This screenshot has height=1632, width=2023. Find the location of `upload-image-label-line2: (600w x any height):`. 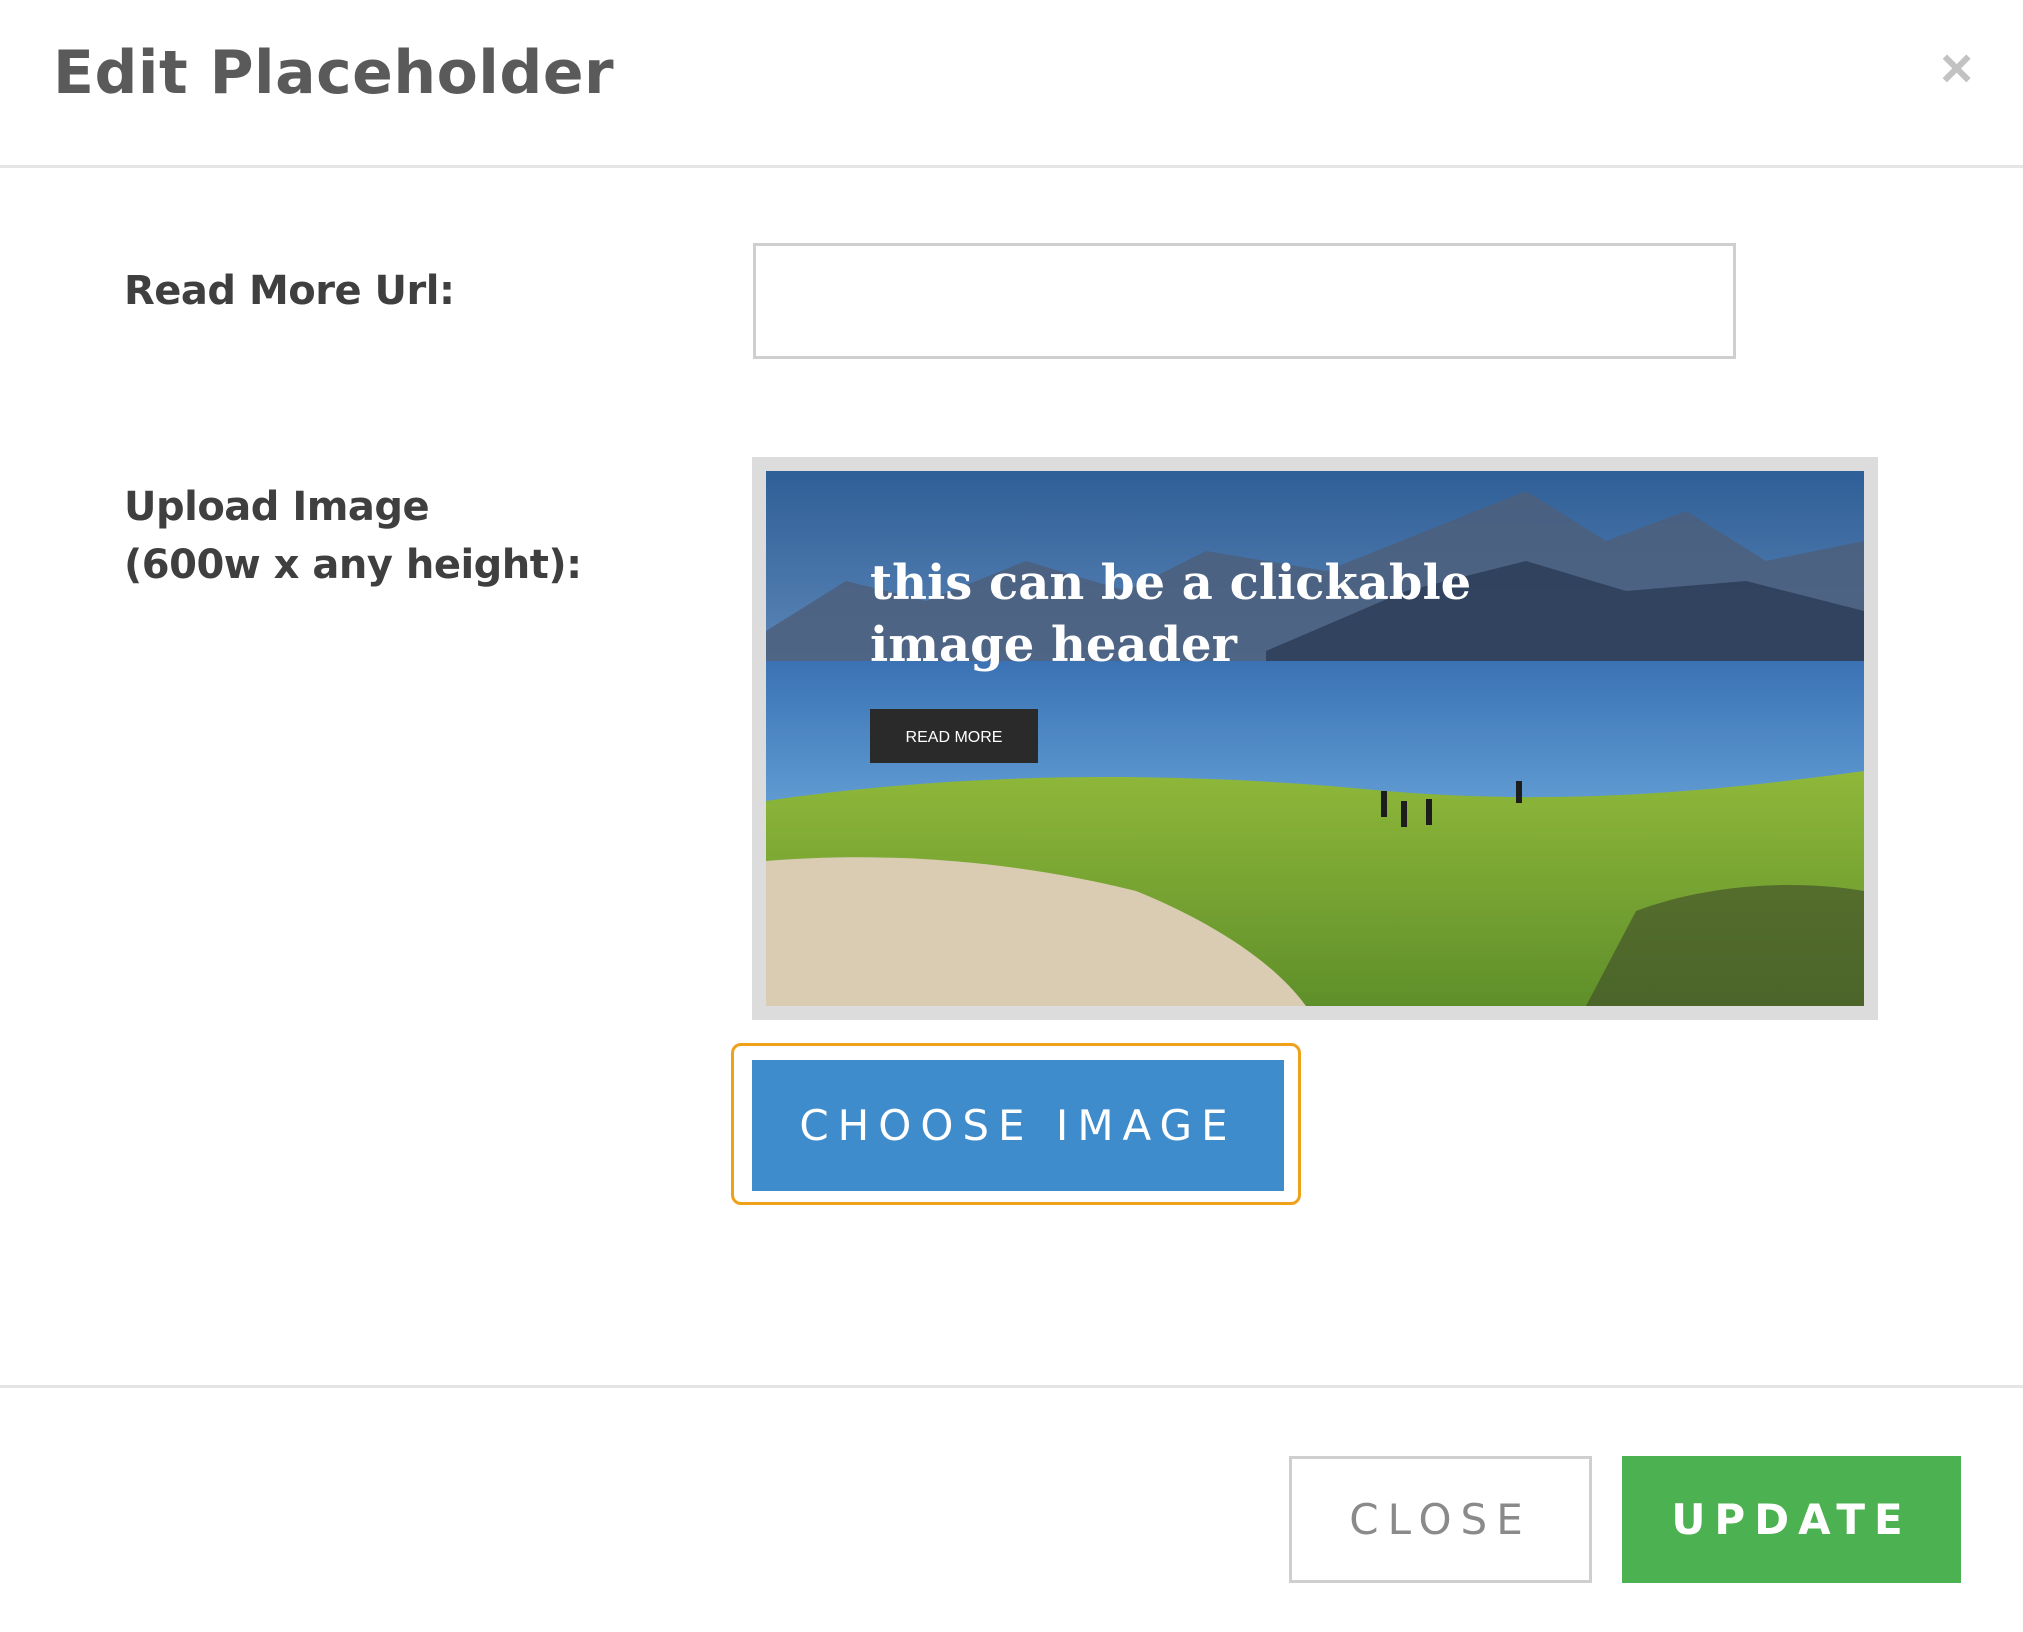

upload-image-label-line2: (600w x any height): is located at coordinates (353, 565).